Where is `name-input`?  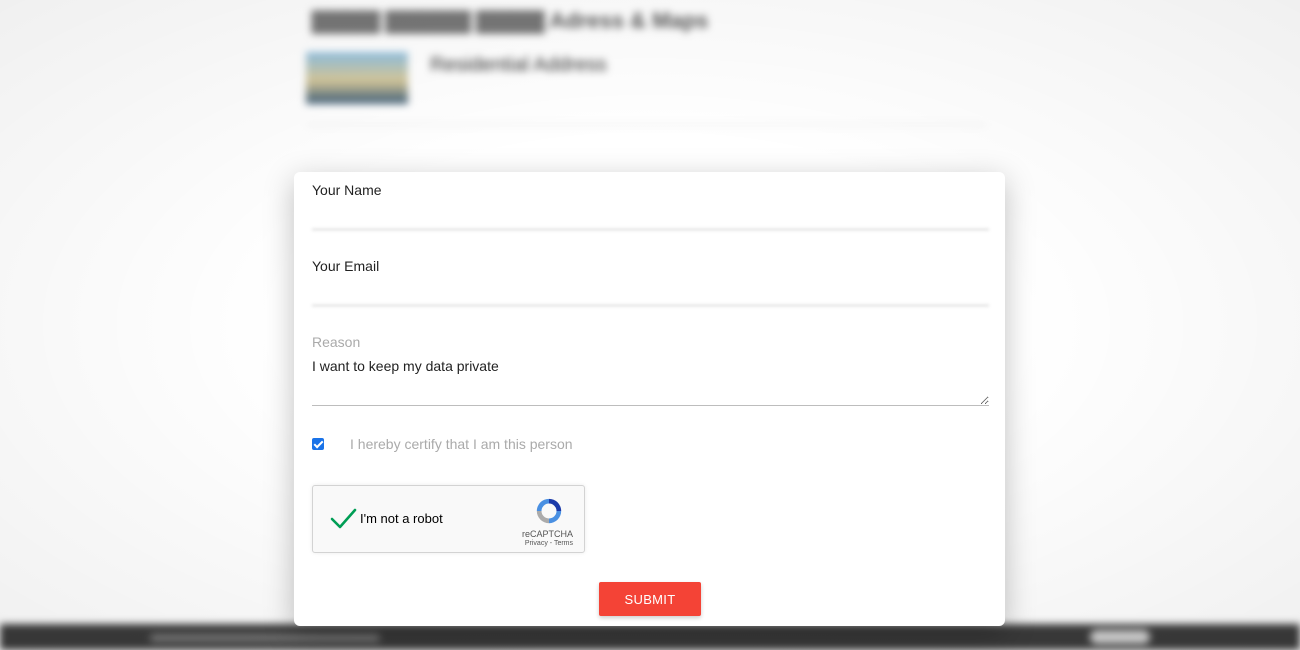 name-input is located at coordinates (650, 214).